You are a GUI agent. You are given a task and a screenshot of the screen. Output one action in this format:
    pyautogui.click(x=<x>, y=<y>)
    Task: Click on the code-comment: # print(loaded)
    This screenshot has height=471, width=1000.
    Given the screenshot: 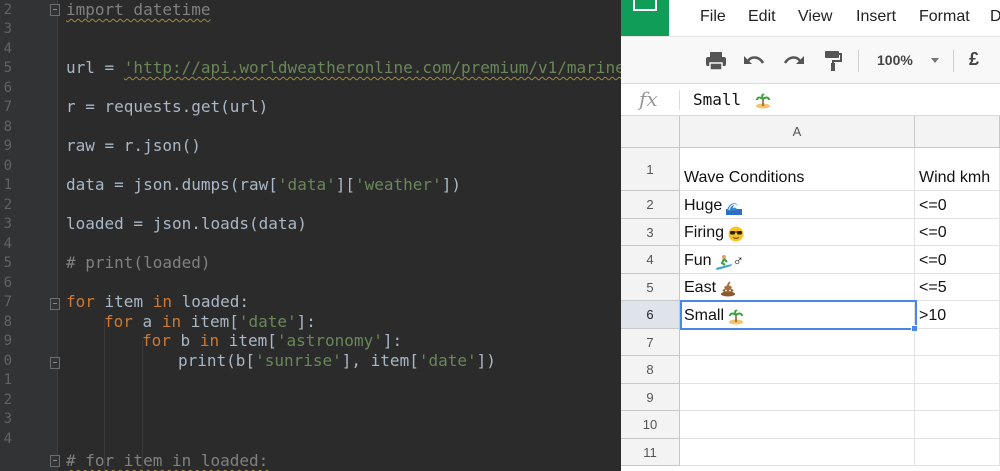 What is the action you would take?
    pyautogui.click(x=138, y=263)
    